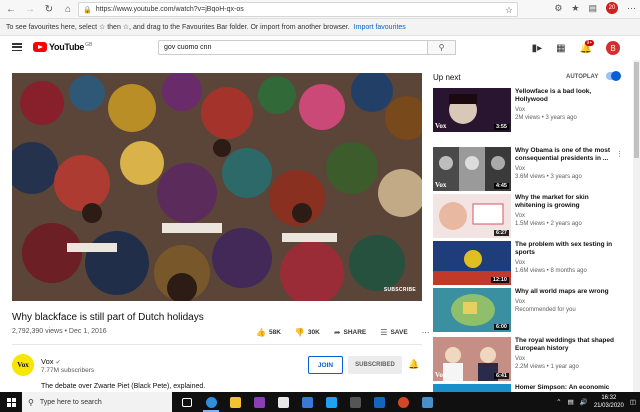 The image size is (640, 412). What do you see at coordinates (560, 48) in the screenshot?
I see `apps-grid-icon: ▦` at bounding box center [560, 48].